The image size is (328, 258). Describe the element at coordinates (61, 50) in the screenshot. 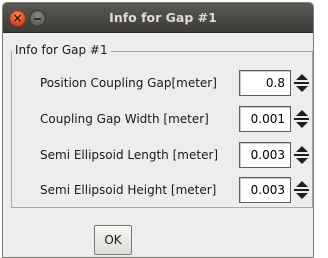

I see `group-legend: Info for Gap #1` at that location.